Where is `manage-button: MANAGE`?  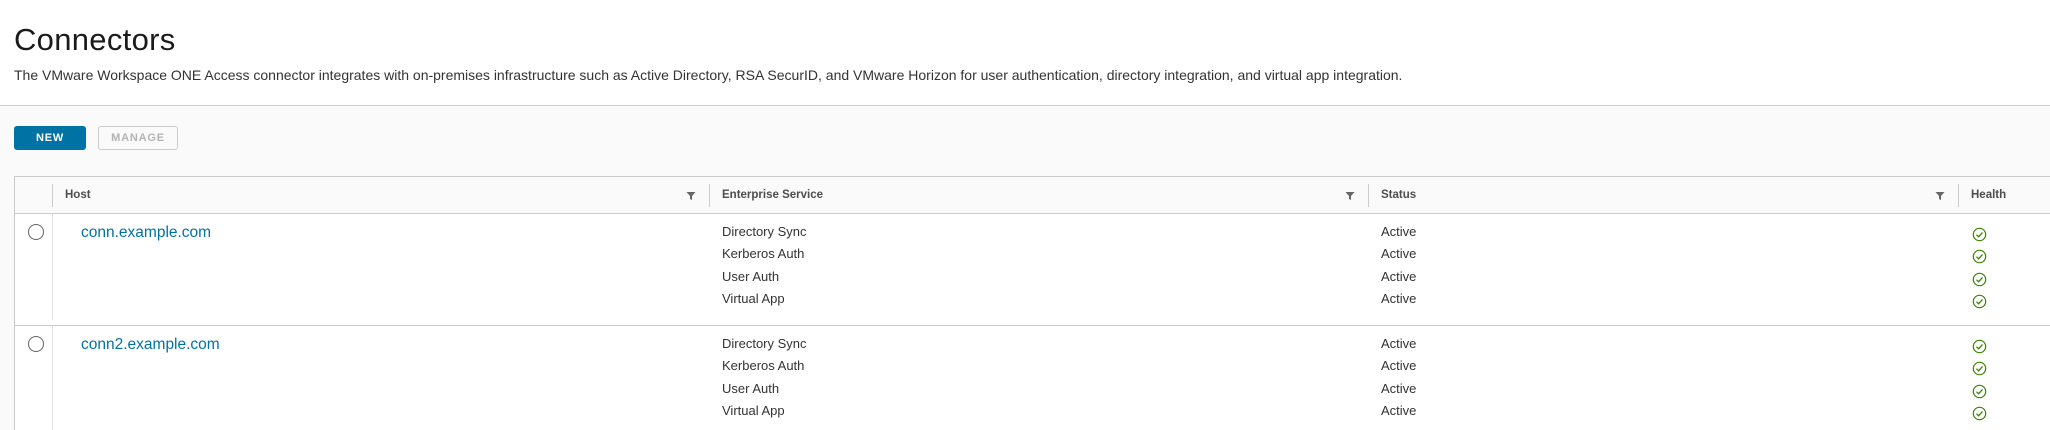
manage-button: MANAGE is located at coordinates (138, 138).